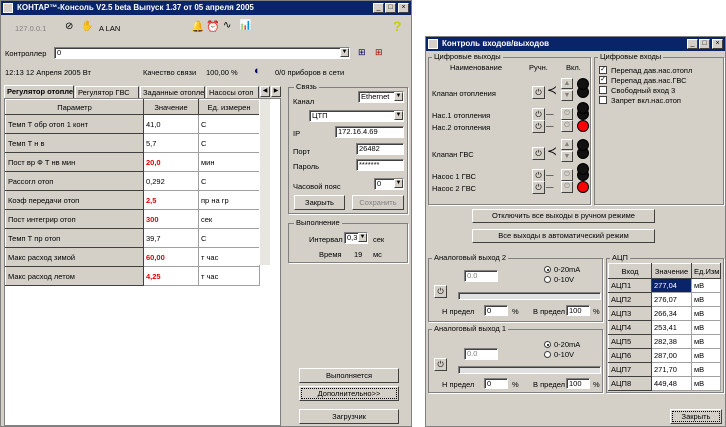 The width and height of the screenshot is (726, 427). Describe the element at coordinates (664, 355) in the screenshot. I see `adc-row: АЦП6 287,00 мВ` at that location.